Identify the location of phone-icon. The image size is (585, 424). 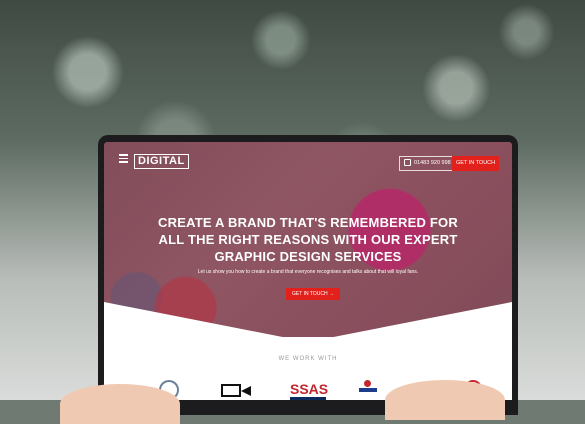
(407, 163).